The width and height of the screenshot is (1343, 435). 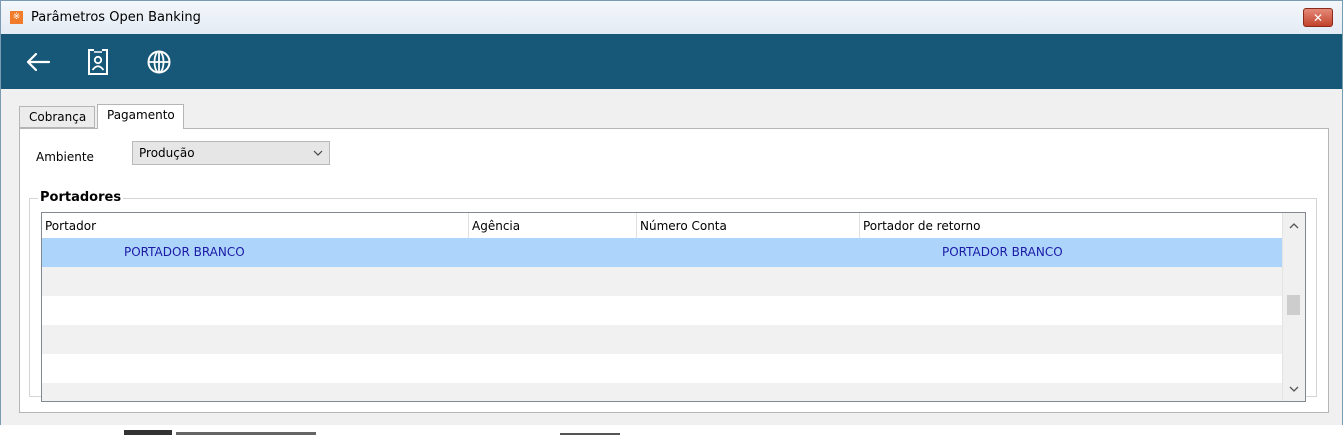 What do you see at coordinates (167, 153) in the screenshot?
I see `ambiente-select-value: Produção` at bounding box center [167, 153].